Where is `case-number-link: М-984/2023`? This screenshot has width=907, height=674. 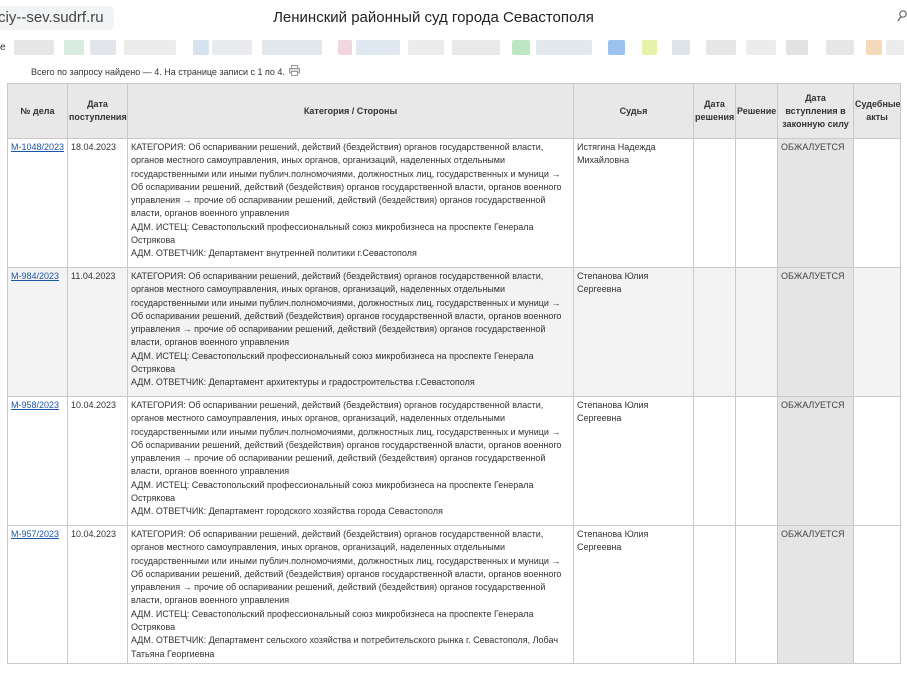 case-number-link: М-984/2023 is located at coordinates (35, 276).